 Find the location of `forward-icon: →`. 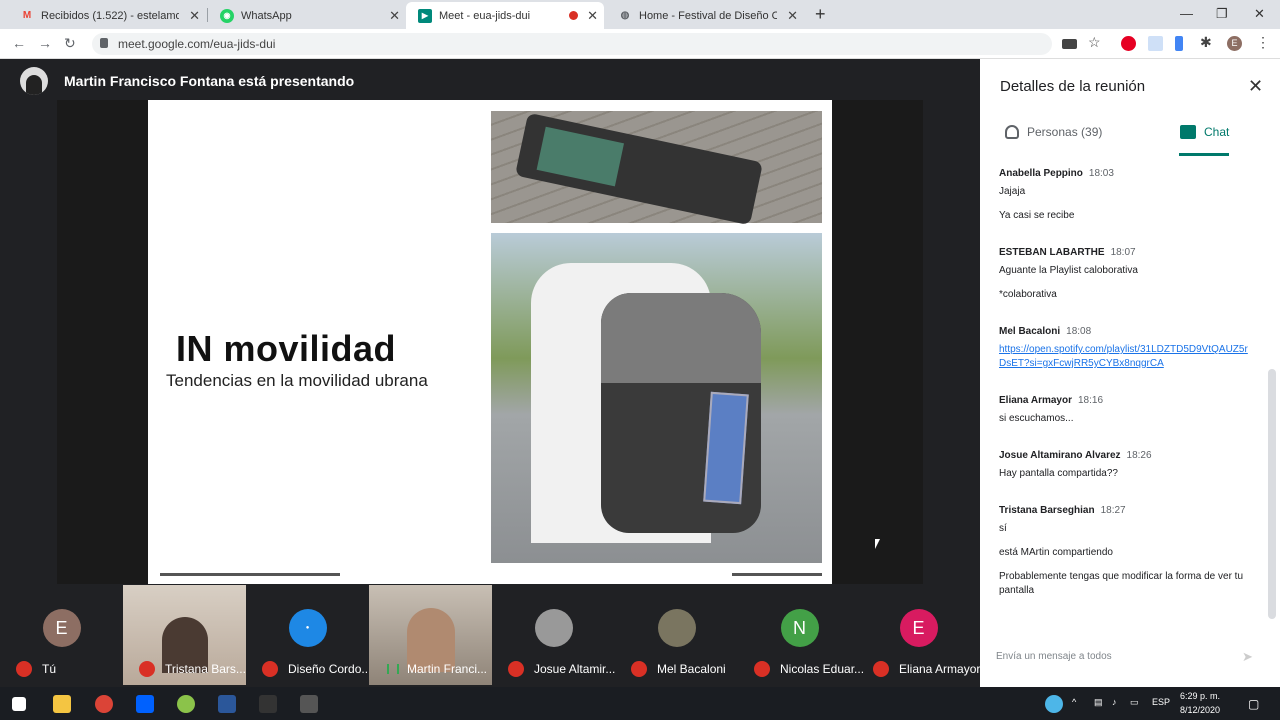

forward-icon: → is located at coordinates (45, 43).